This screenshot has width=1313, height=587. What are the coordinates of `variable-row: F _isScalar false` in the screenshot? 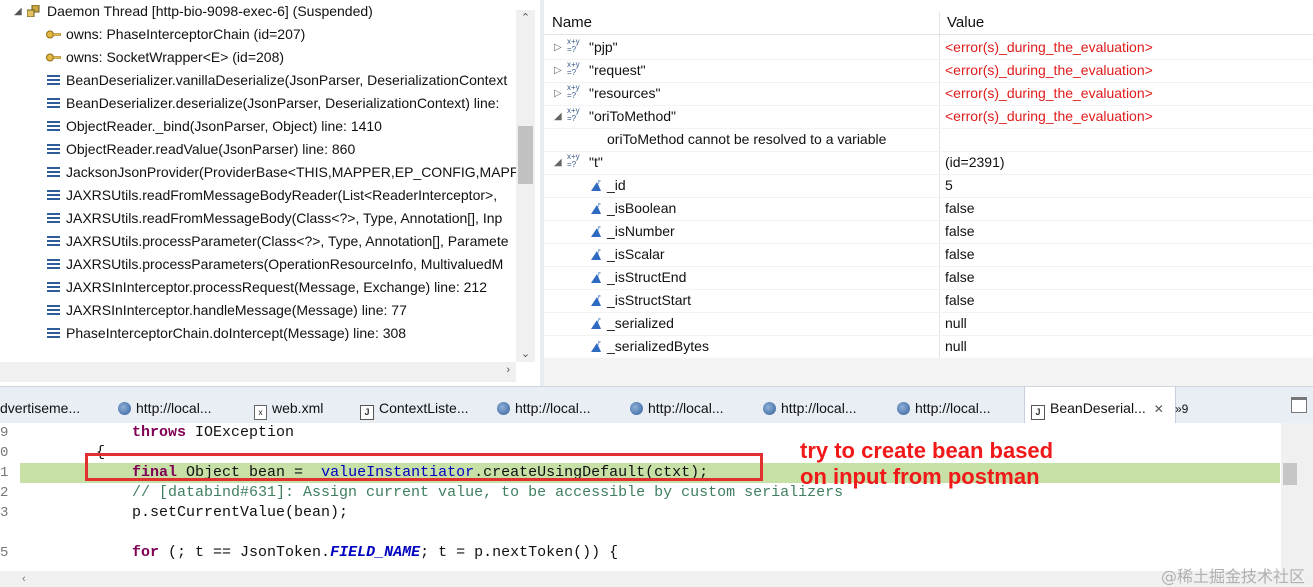 It's located at (928, 255).